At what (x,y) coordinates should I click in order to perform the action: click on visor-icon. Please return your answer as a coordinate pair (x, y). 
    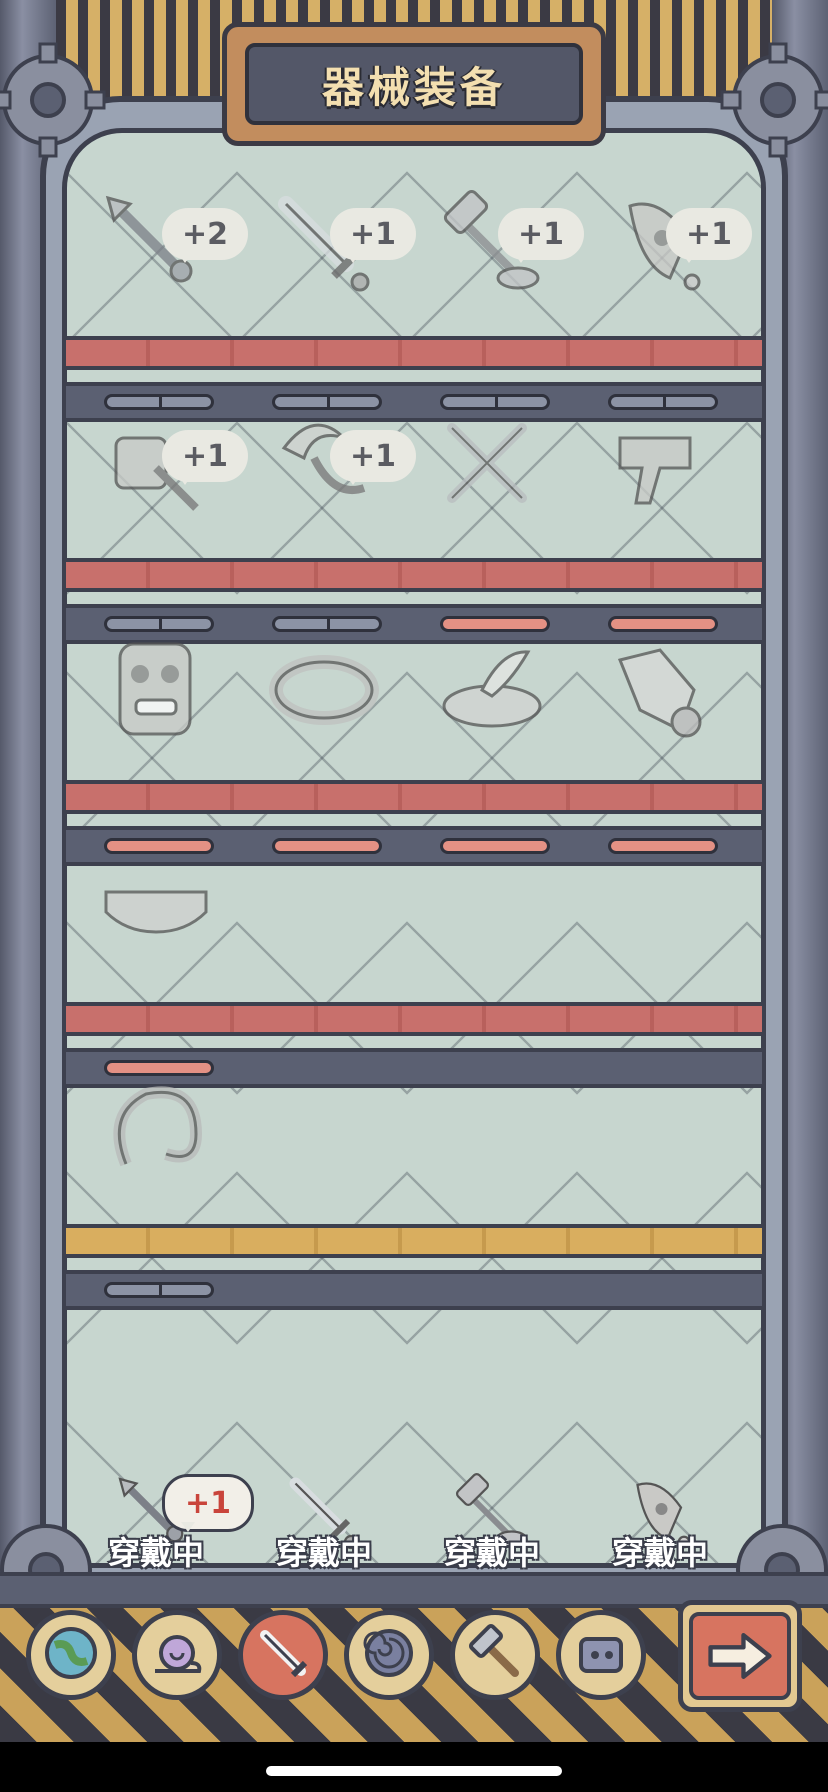
    Looking at the image, I should click on (156, 912).